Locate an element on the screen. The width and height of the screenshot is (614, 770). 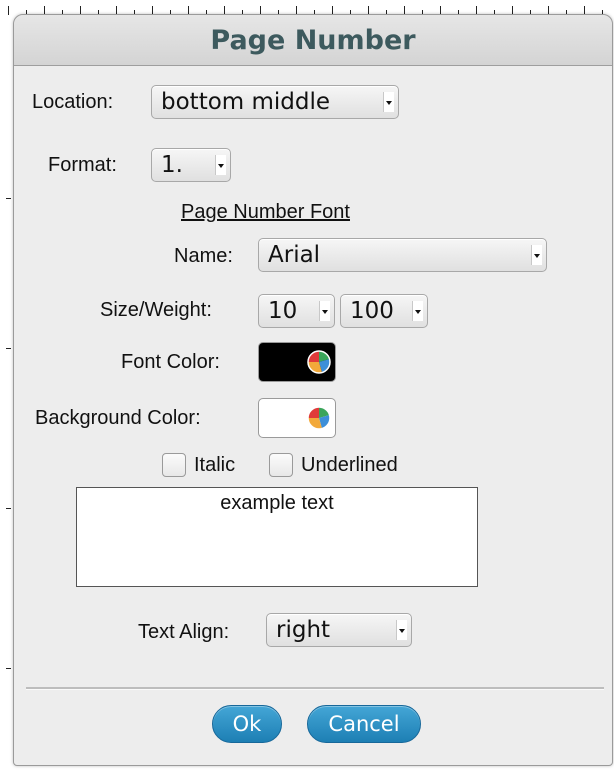
dialog-title: Page Number is located at coordinates (313, 40).